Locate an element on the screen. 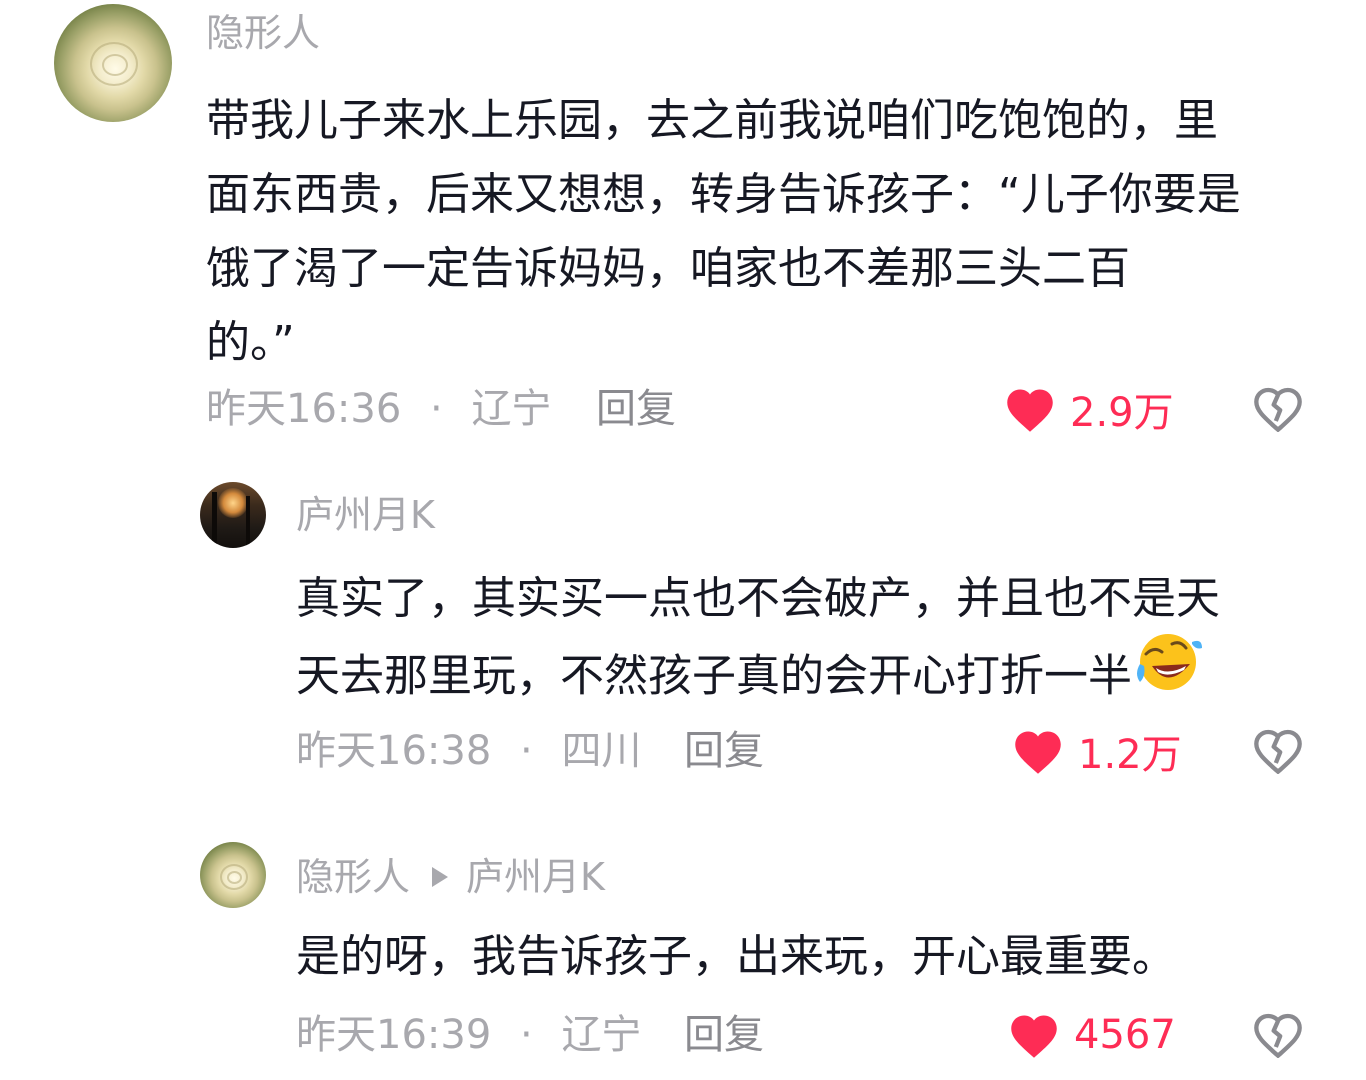  comment-text: 是的呀，我告诉孩子，出来玩，开心最重要。 is located at coordinates (811, 957).